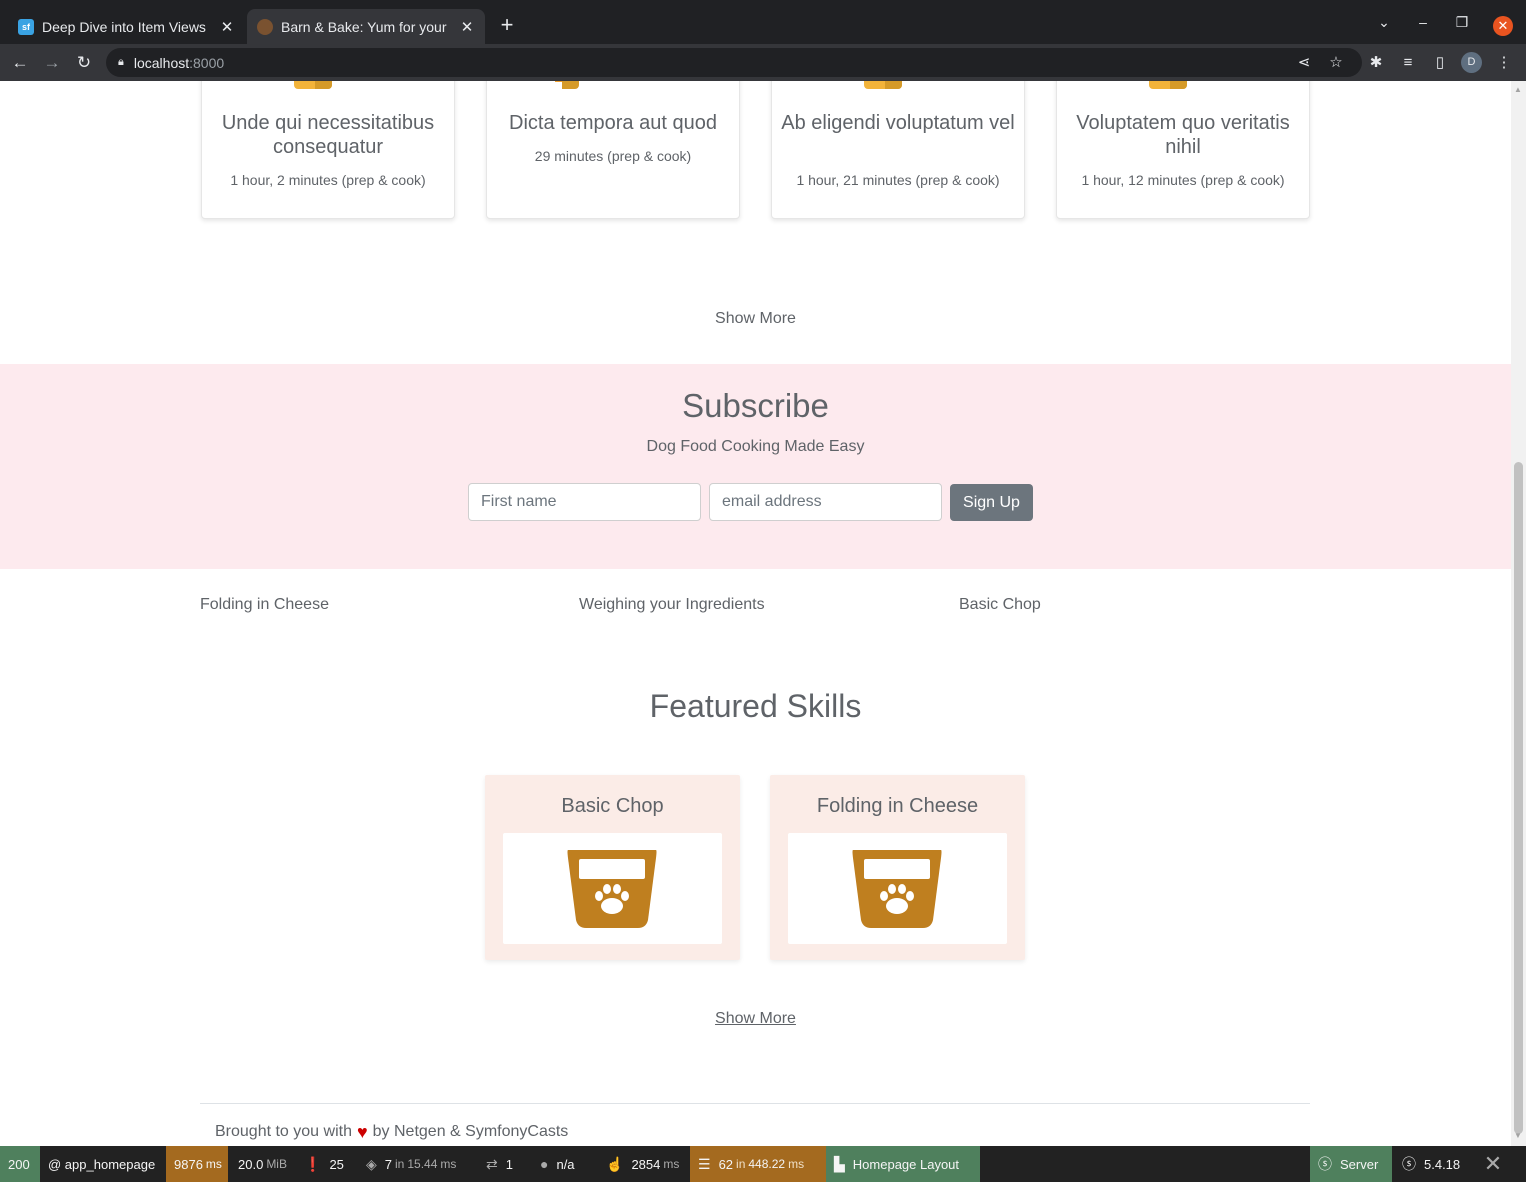  Describe the element at coordinates (509, 1164) in the screenshot. I see `translation-count: 1` at that location.